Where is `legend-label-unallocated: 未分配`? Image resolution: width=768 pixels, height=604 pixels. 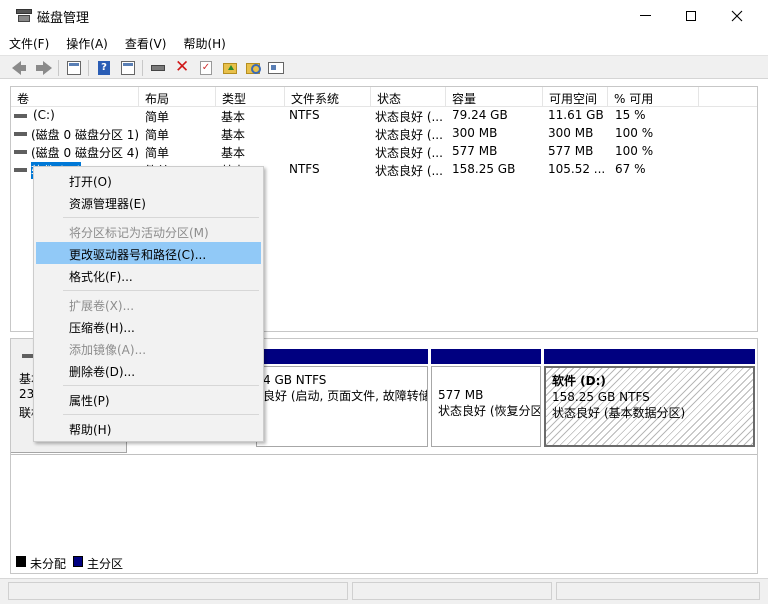
legend-label-unallocated: 未分配 is located at coordinates (48, 564).